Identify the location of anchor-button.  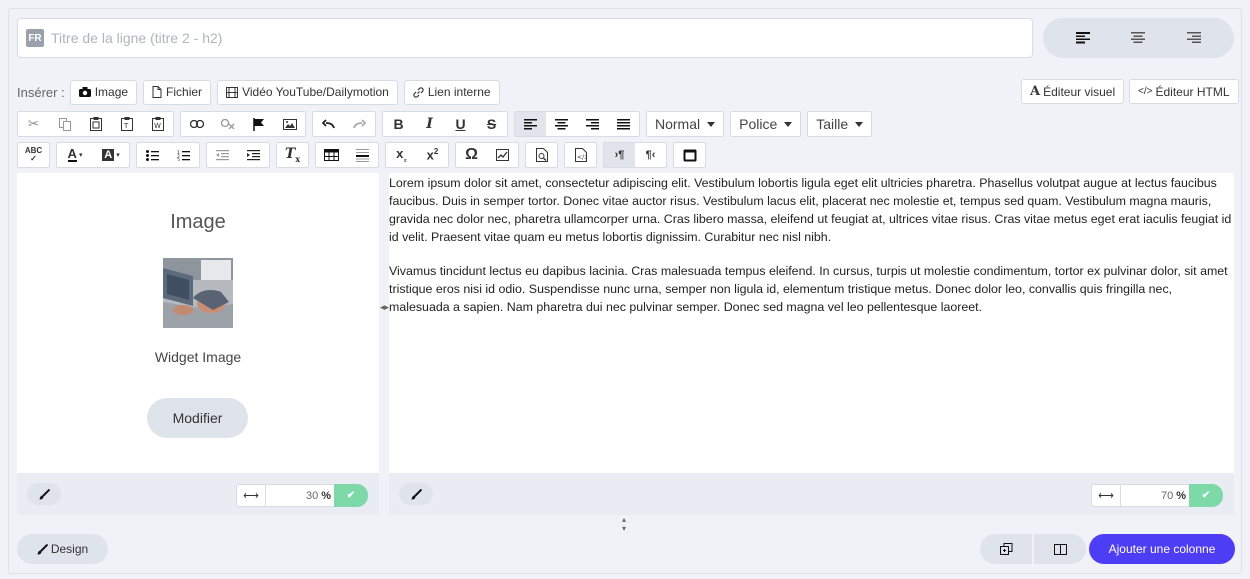
(258, 124).